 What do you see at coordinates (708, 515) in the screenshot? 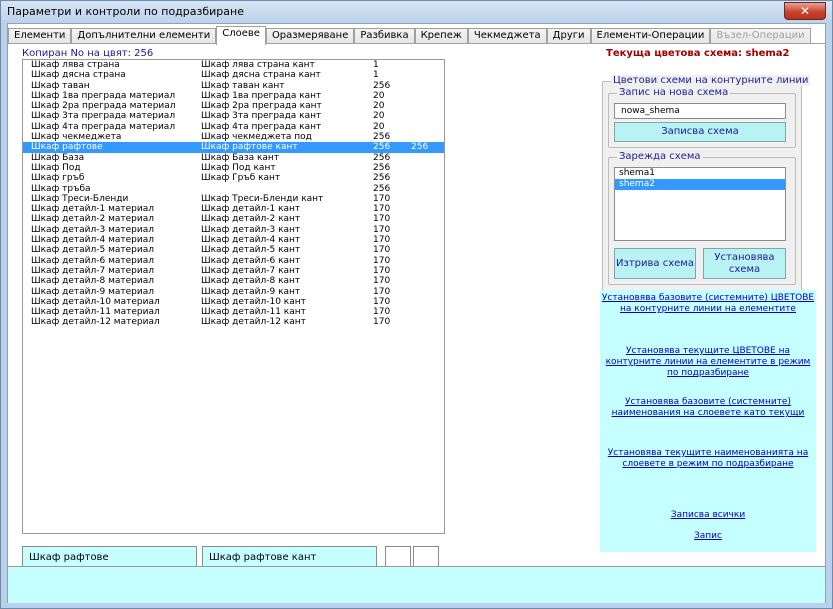
I see `save-all-link: Записва всички` at bounding box center [708, 515].